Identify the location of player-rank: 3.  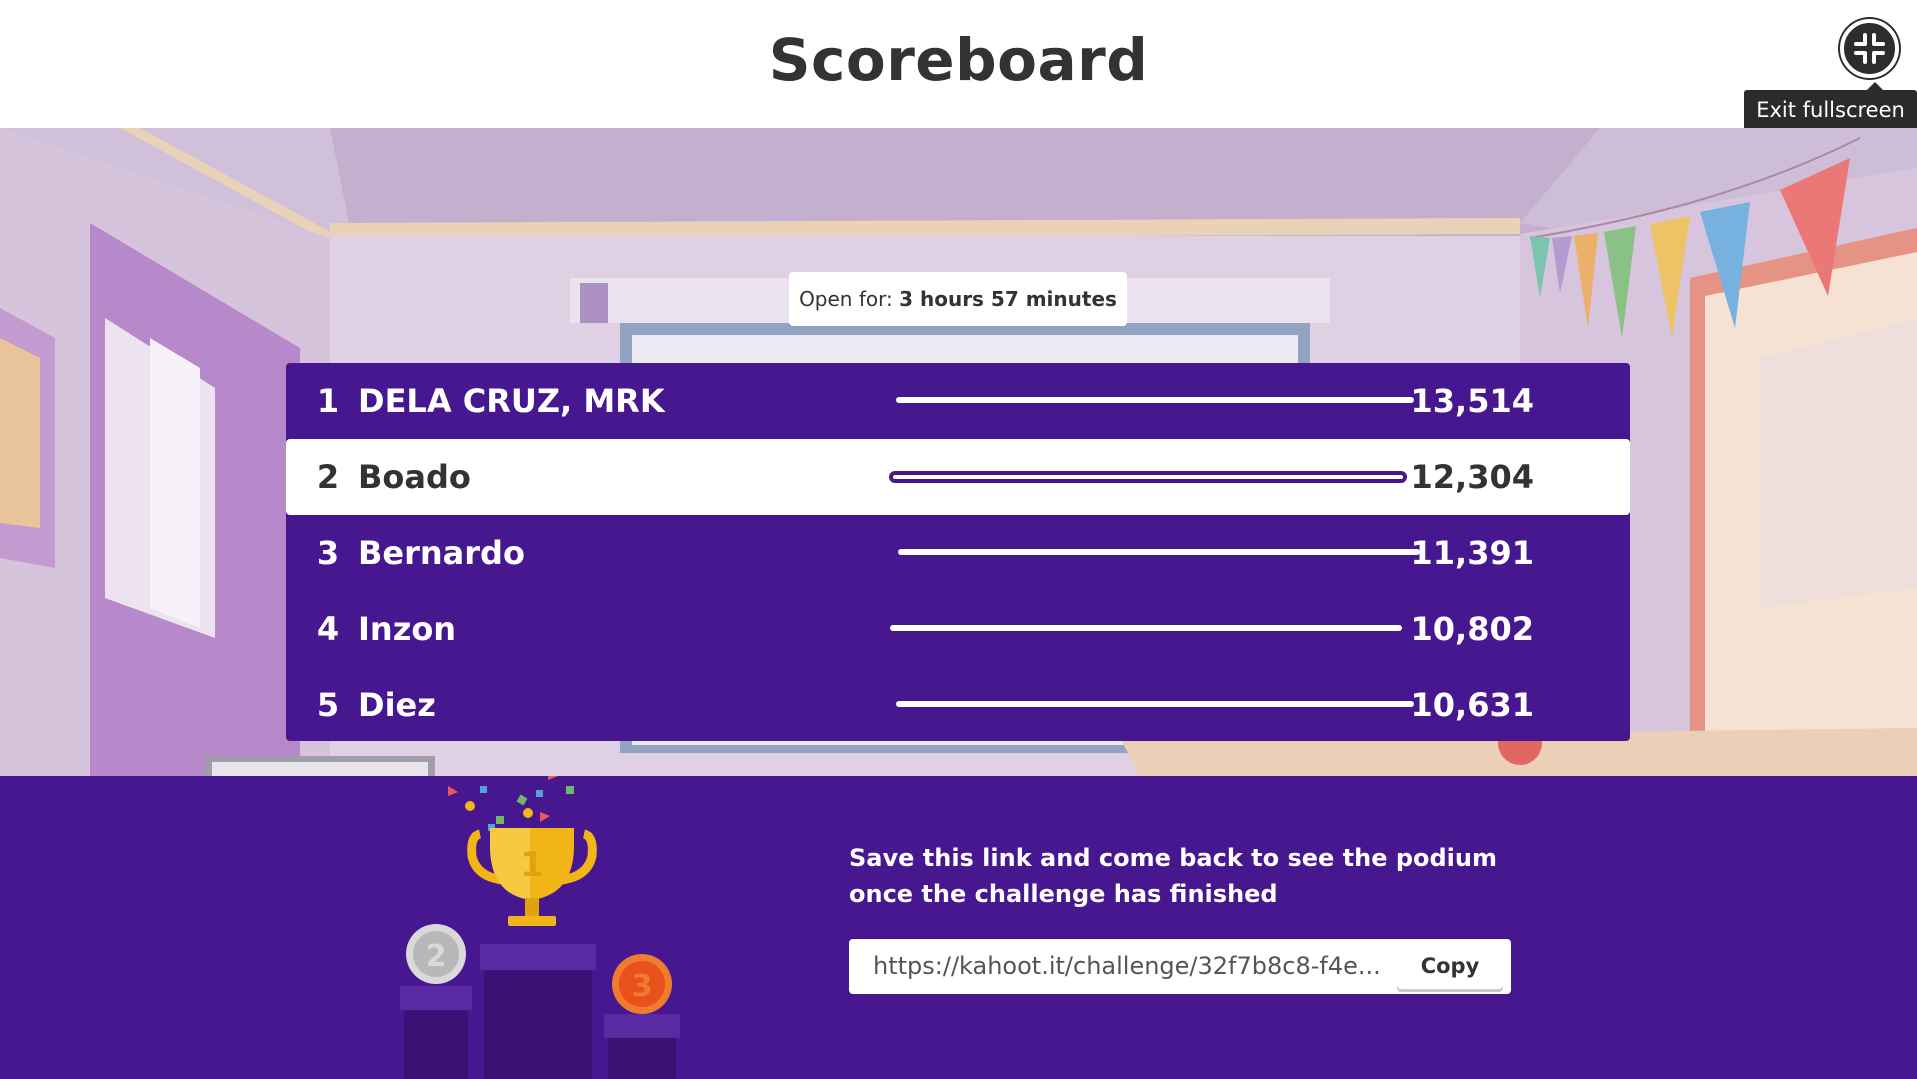
(328, 553).